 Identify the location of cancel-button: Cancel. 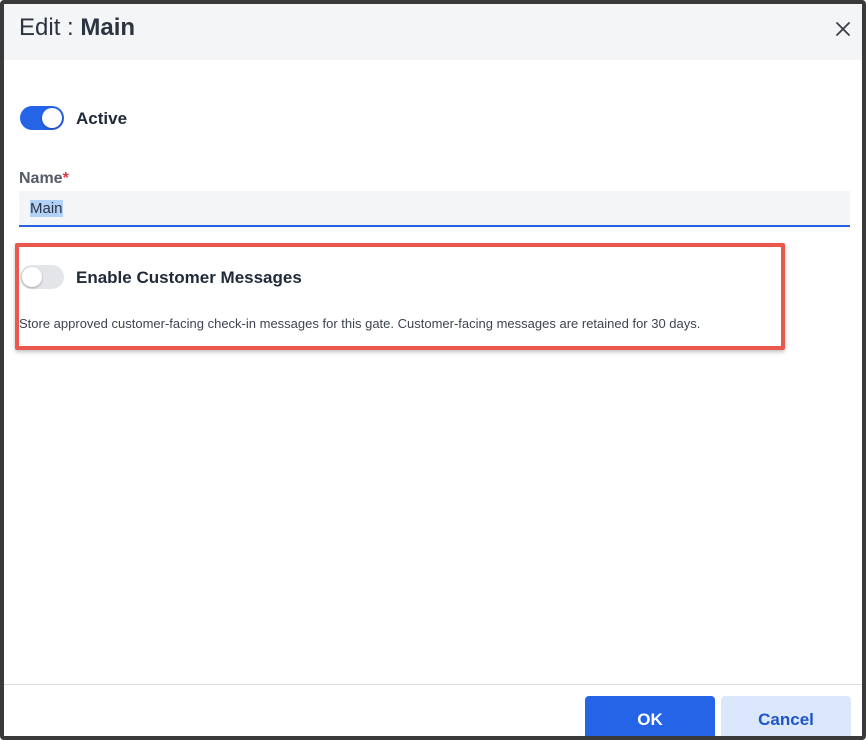
(786, 716).